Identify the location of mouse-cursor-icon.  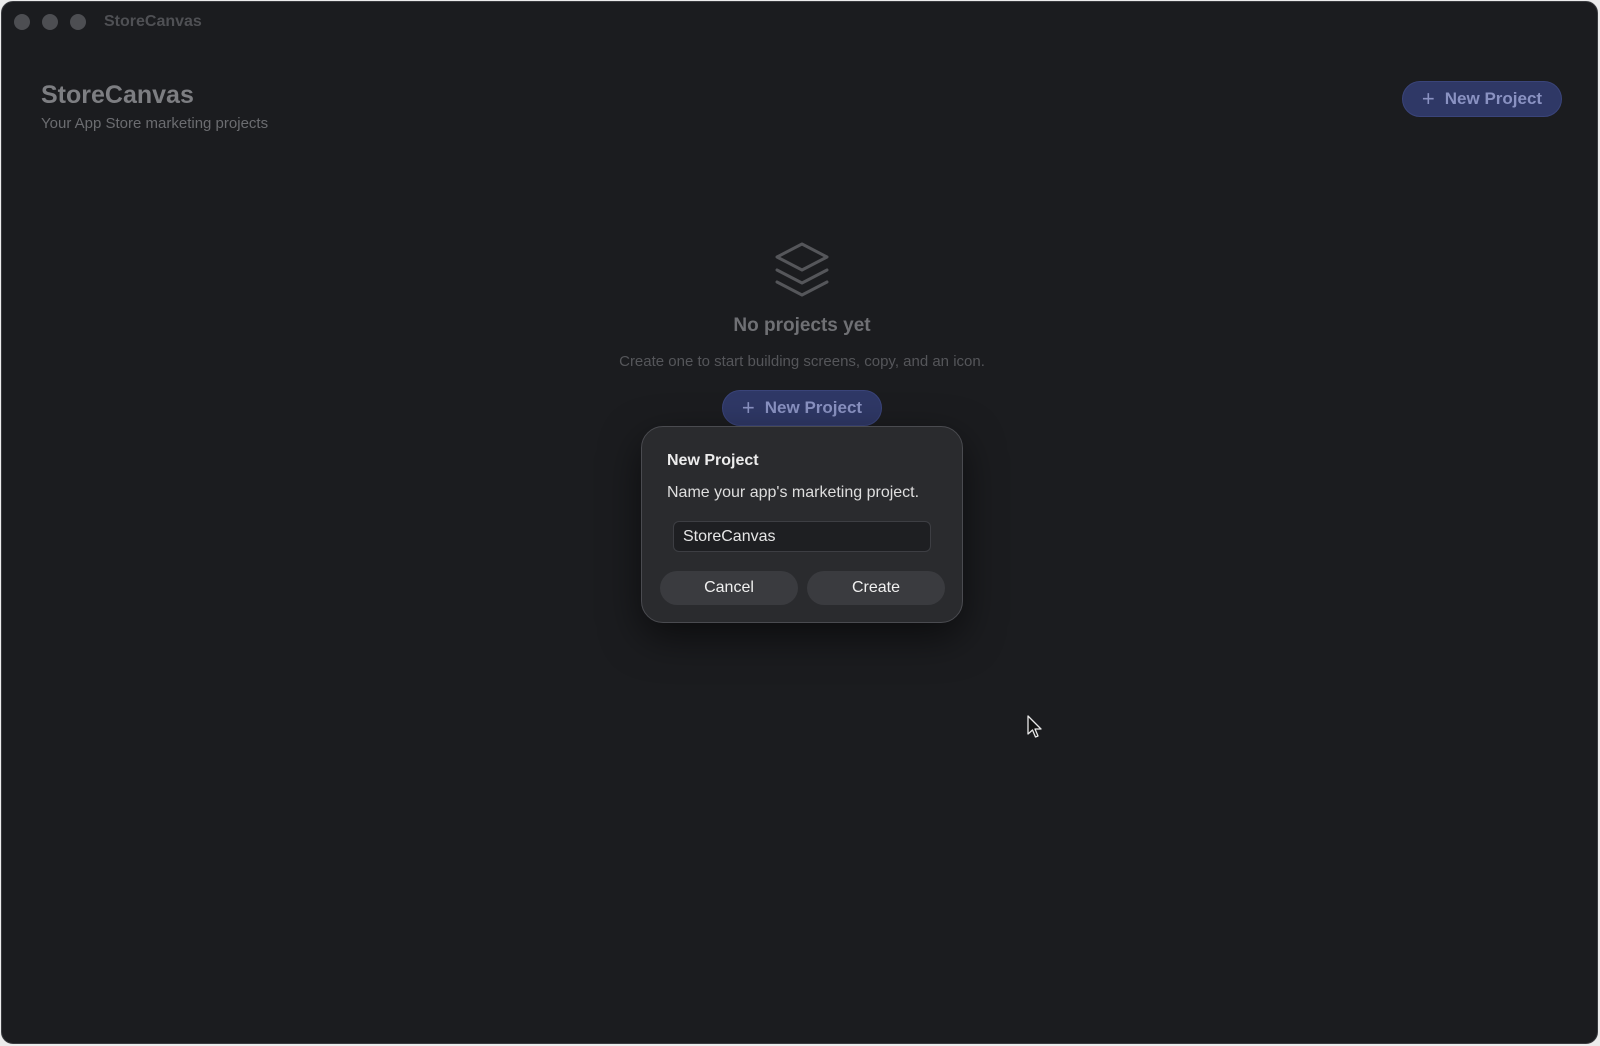
(1034, 726).